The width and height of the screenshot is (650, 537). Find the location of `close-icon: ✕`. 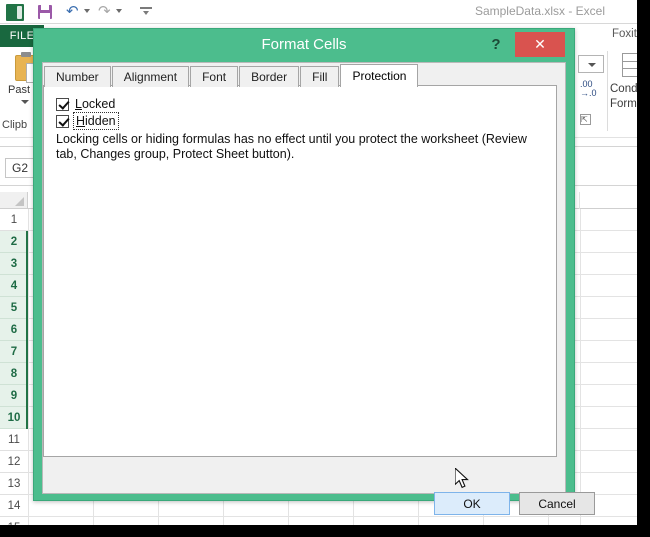

close-icon: ✕ is located at coordinates (540, 44).